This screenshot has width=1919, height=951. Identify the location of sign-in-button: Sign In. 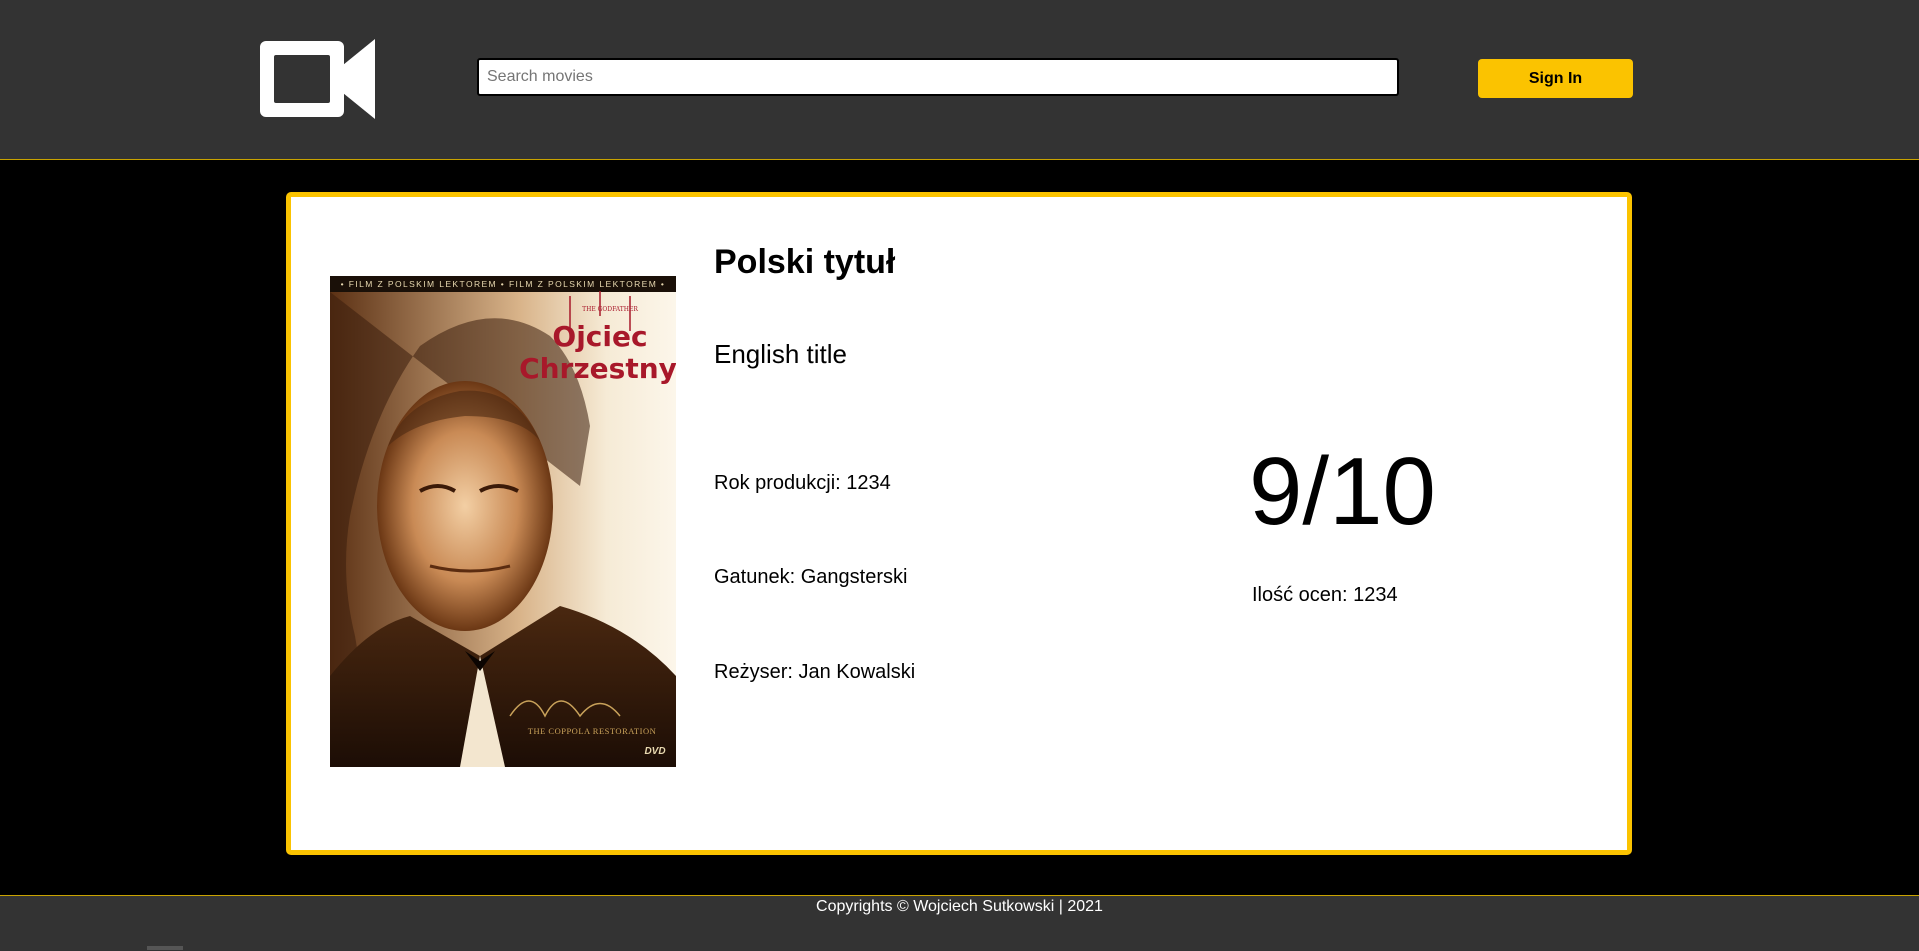
(1555, 78).